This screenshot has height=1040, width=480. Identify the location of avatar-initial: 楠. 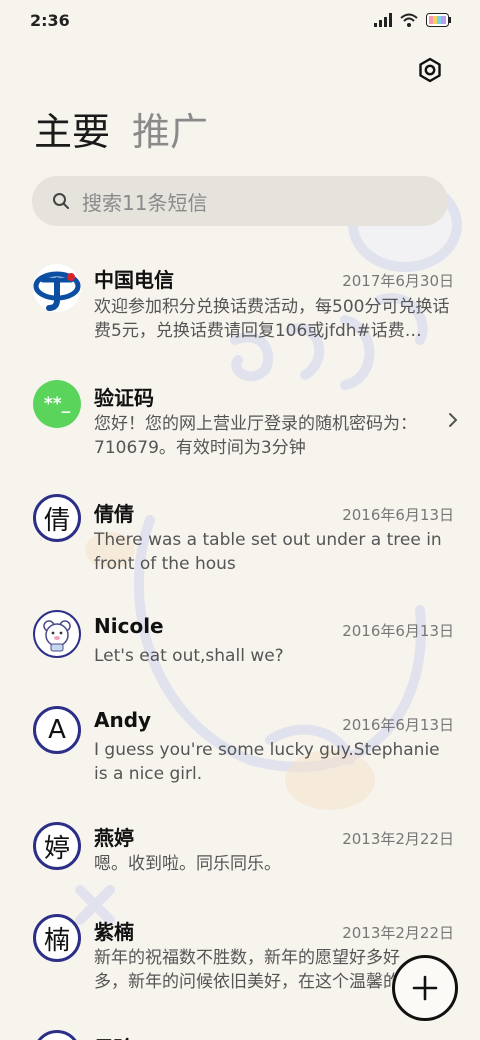
(56, 940).